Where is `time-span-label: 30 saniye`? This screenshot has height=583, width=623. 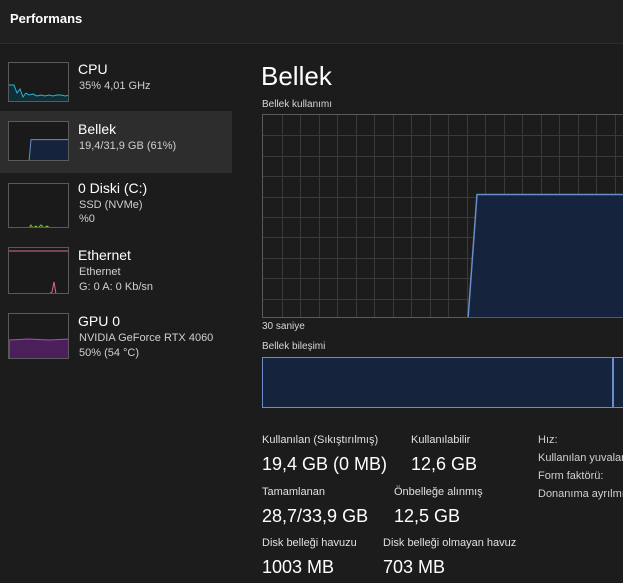
time-span-label: 30 saniye is located at coordinates (283, 326).